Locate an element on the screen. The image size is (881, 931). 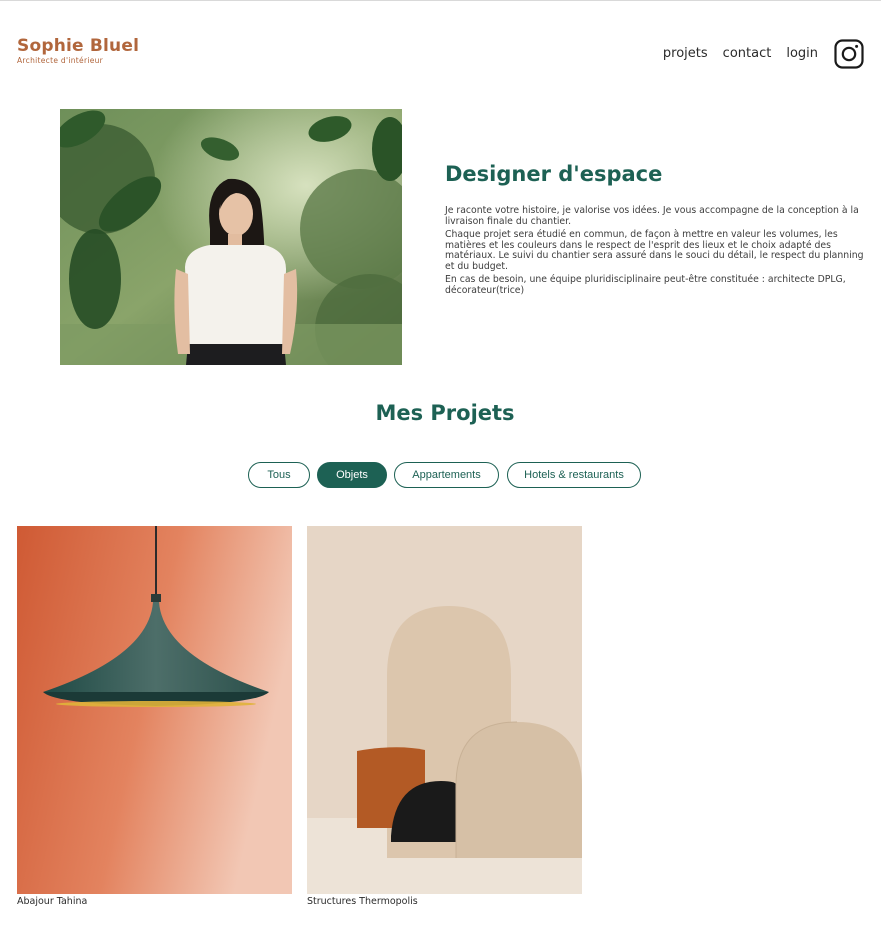
nav-link-login: login is located at coordinates (802, 54).